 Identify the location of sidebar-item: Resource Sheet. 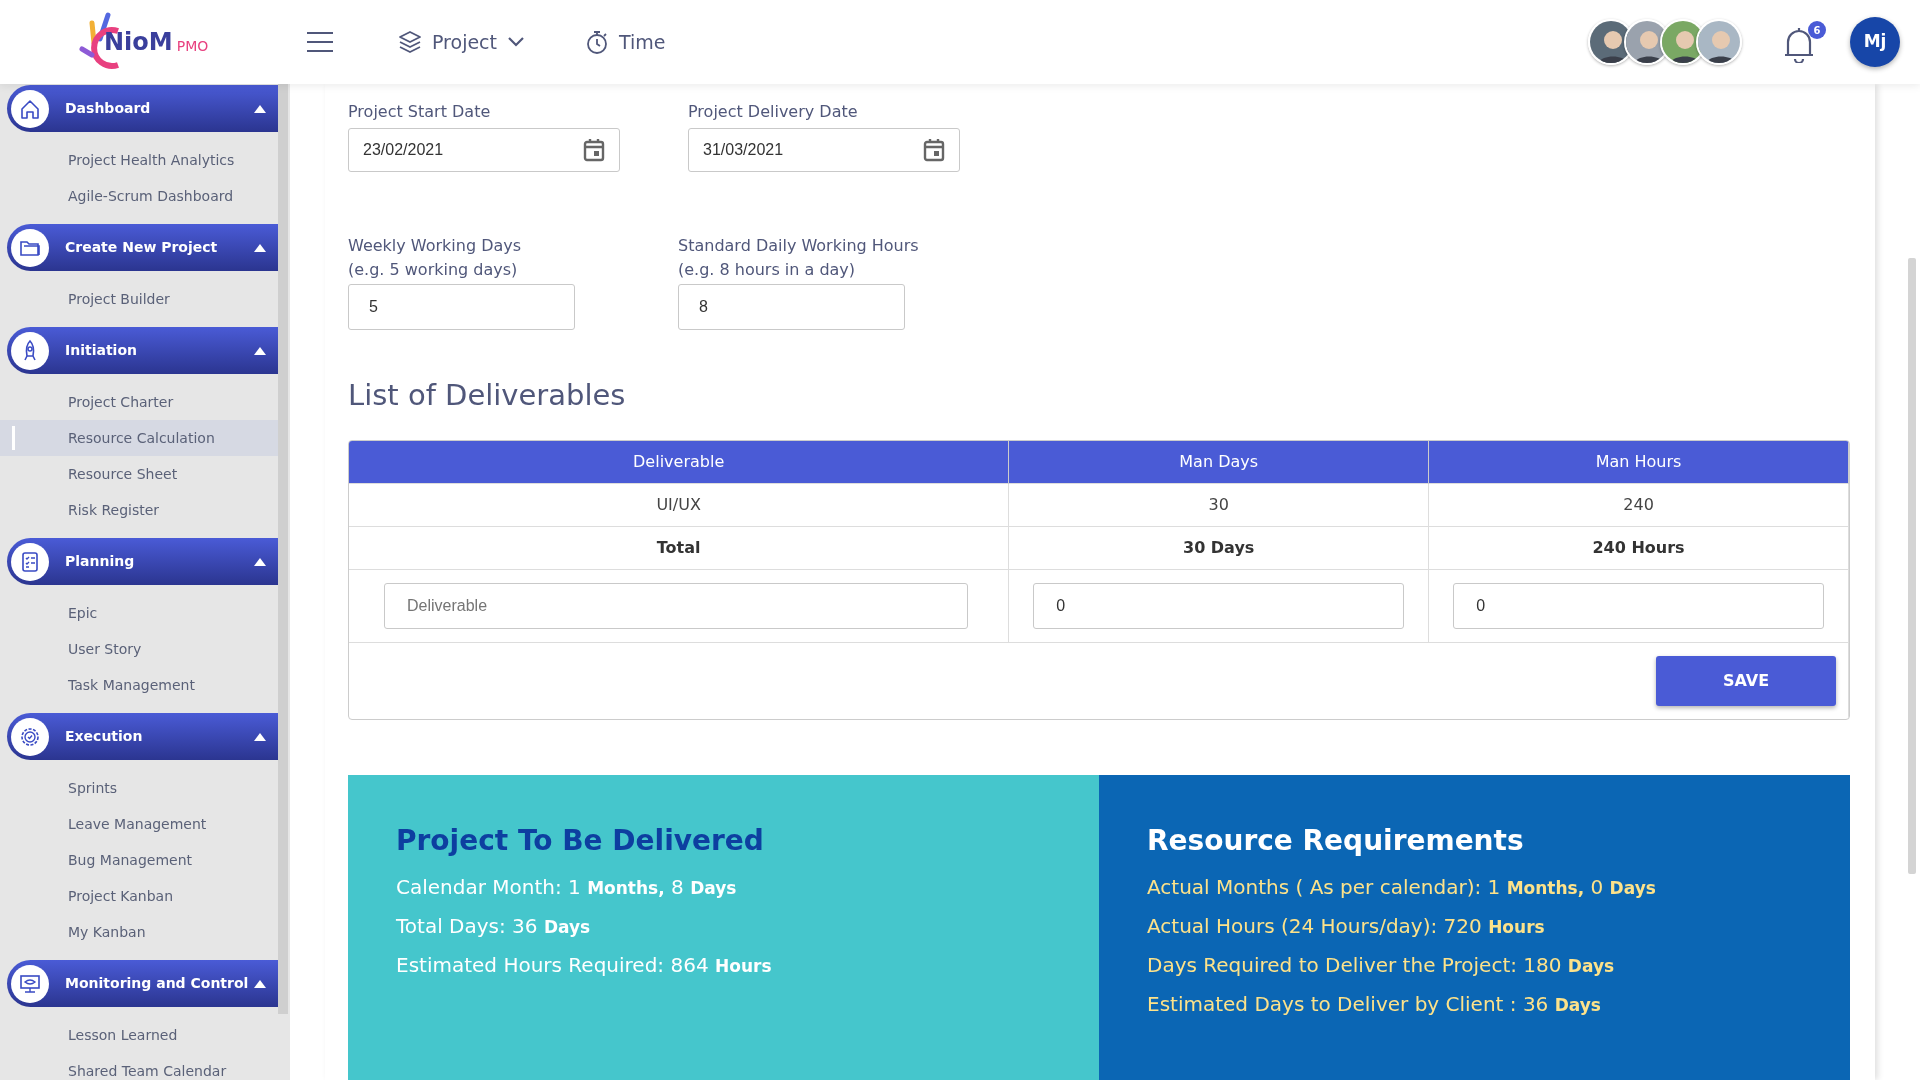
(139, 474).